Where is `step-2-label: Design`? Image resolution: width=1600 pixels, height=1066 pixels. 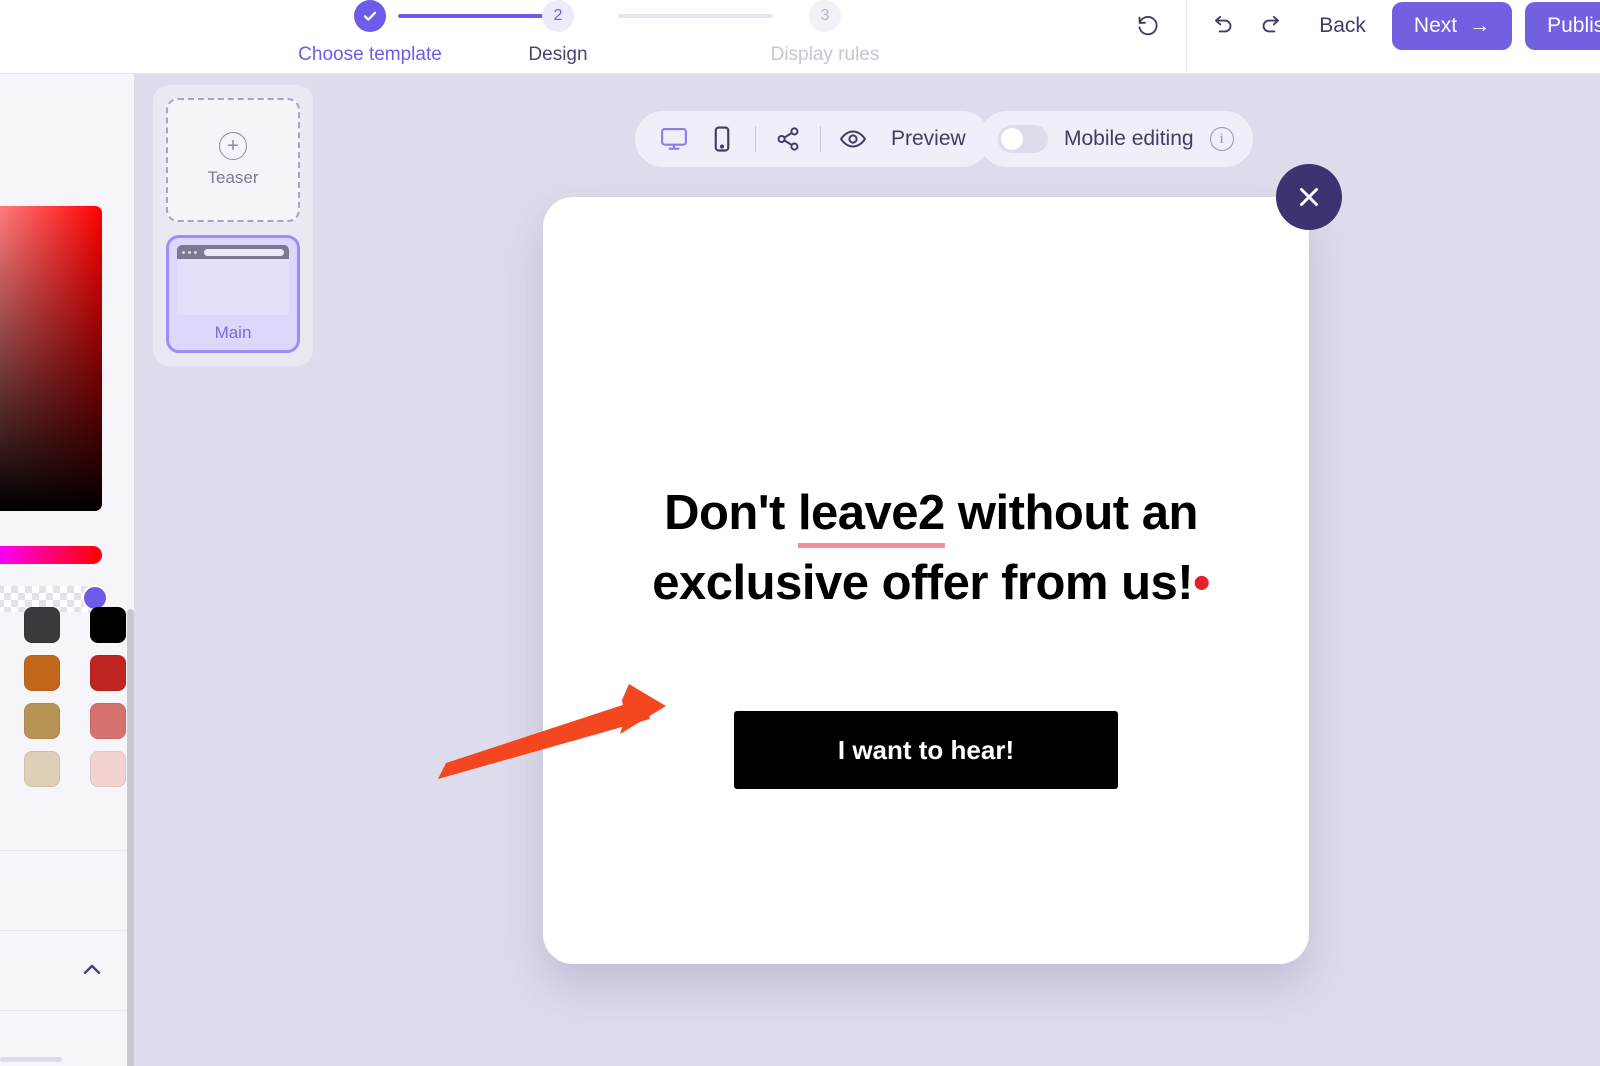
step-2-label: Design is located at coordinates (558, 54).